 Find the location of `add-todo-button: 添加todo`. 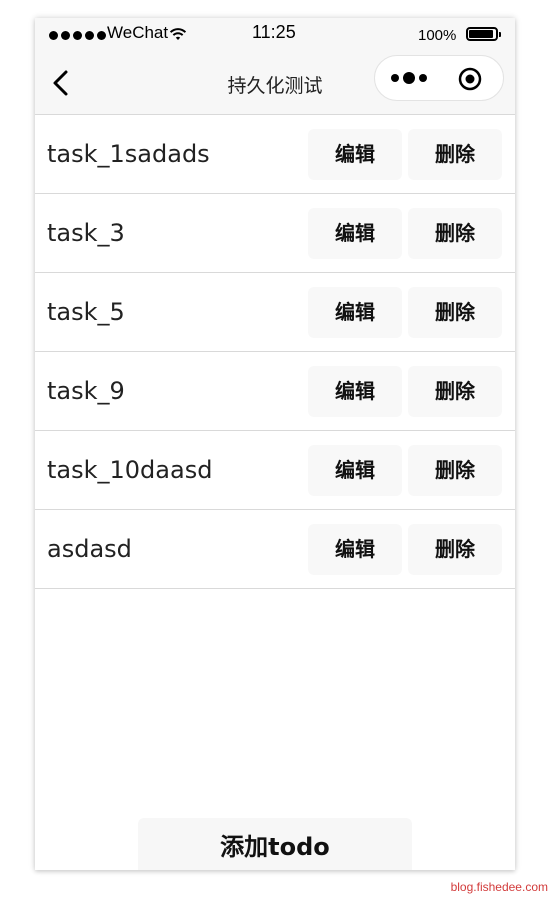

add-todo-button: 添加todo is located at coordinates (275, 844).